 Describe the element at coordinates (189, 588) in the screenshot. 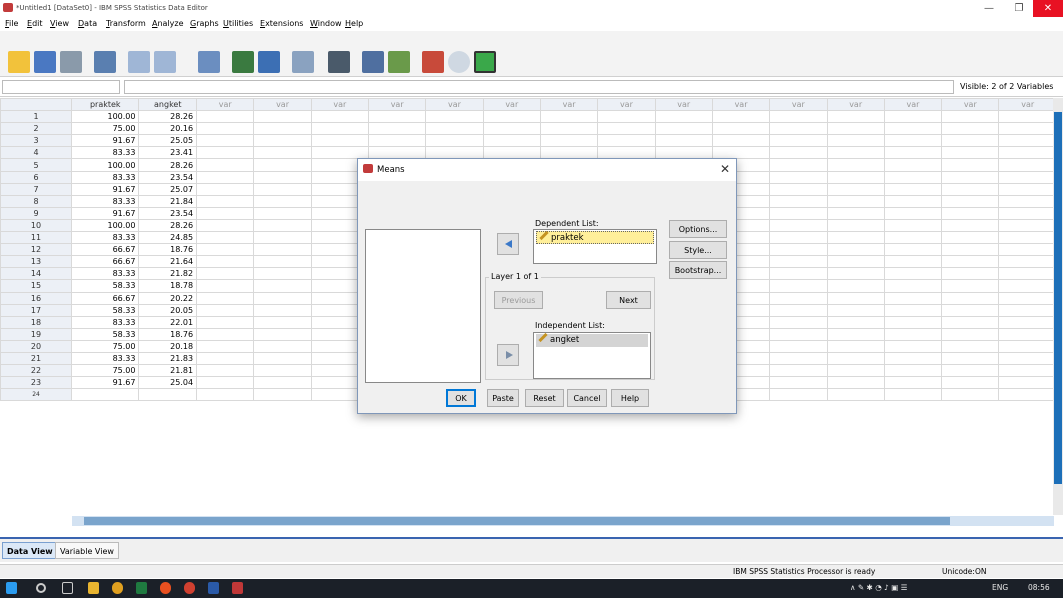

I see `chrome-alt-icon` at that location.